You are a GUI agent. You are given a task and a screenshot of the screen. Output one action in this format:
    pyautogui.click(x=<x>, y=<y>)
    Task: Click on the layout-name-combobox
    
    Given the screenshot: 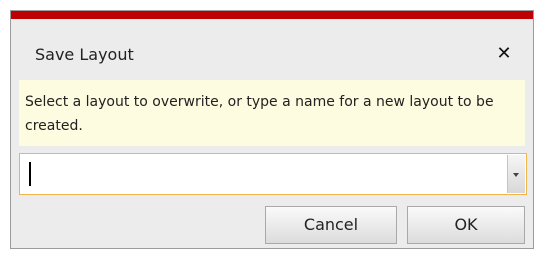 What is the action you would take?
    pyautogui.click(x=273, y=174)
    